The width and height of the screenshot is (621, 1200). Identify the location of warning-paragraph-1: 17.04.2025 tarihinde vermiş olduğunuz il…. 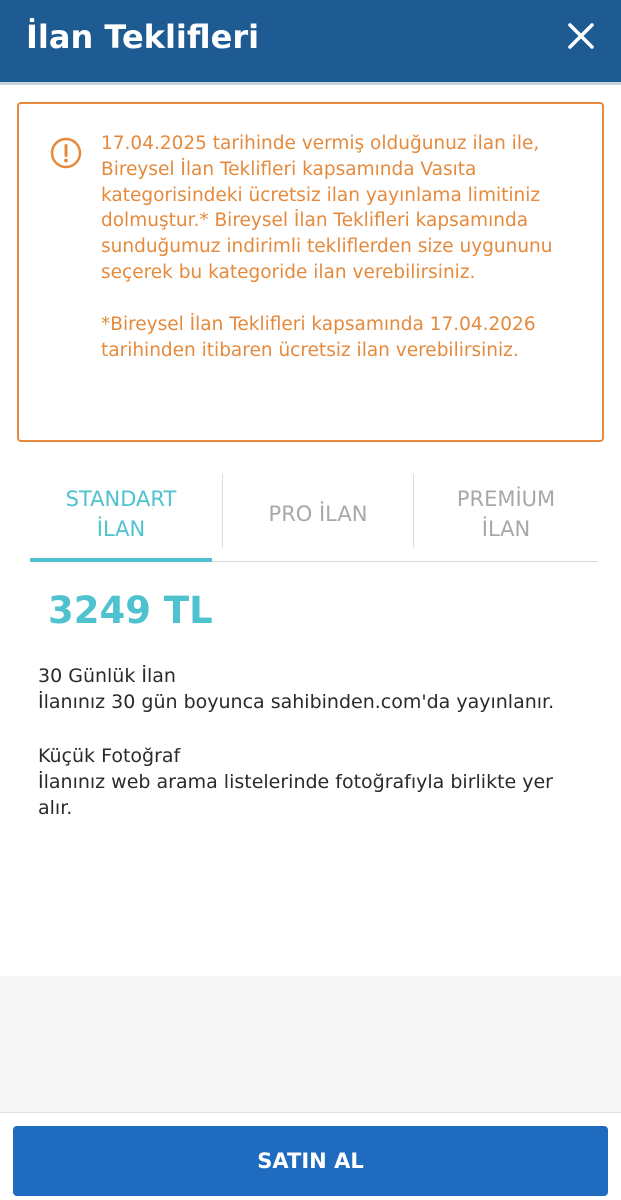
(327, 208).